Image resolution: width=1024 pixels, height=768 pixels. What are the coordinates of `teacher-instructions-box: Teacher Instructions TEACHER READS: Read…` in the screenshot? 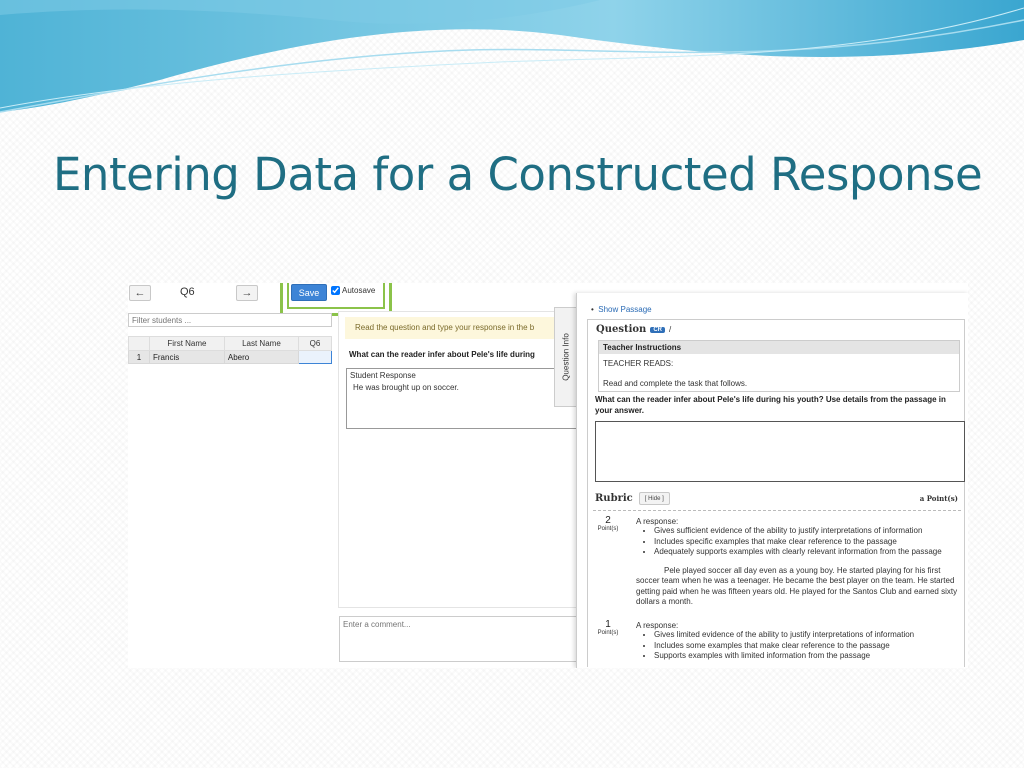 It's located at (779, 366).